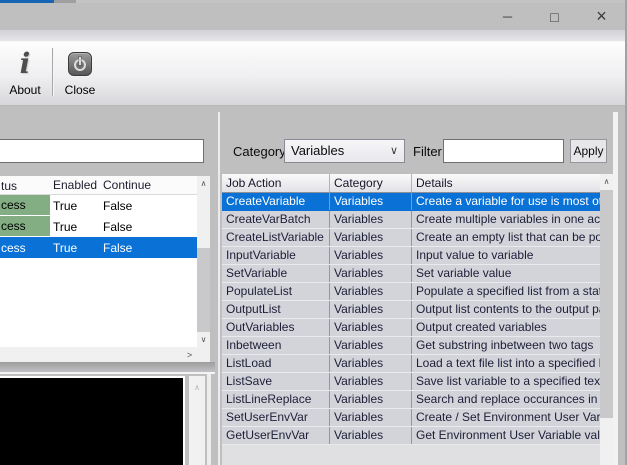  I want to click on cell-job-action: CreateListVariable, so click(276, 237).